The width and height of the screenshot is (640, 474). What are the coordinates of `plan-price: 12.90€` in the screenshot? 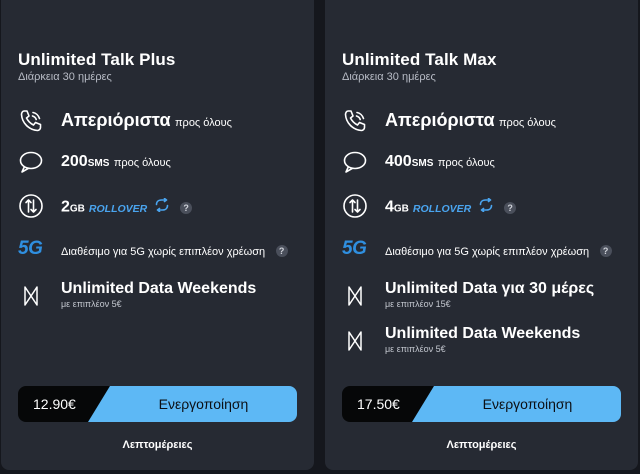 It's located at (54, 404).